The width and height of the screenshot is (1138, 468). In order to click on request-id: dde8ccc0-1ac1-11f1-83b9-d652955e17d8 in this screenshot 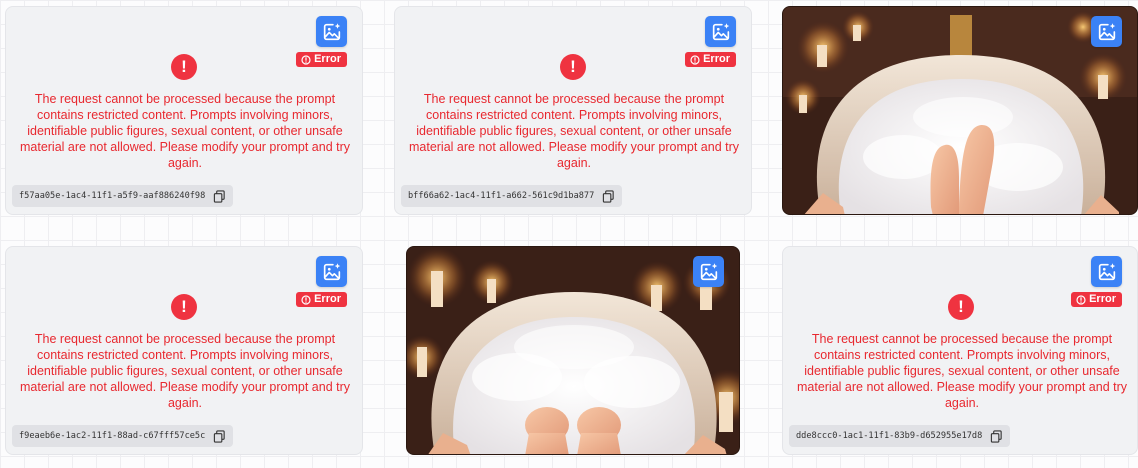, I will do `click(889, 436)`.